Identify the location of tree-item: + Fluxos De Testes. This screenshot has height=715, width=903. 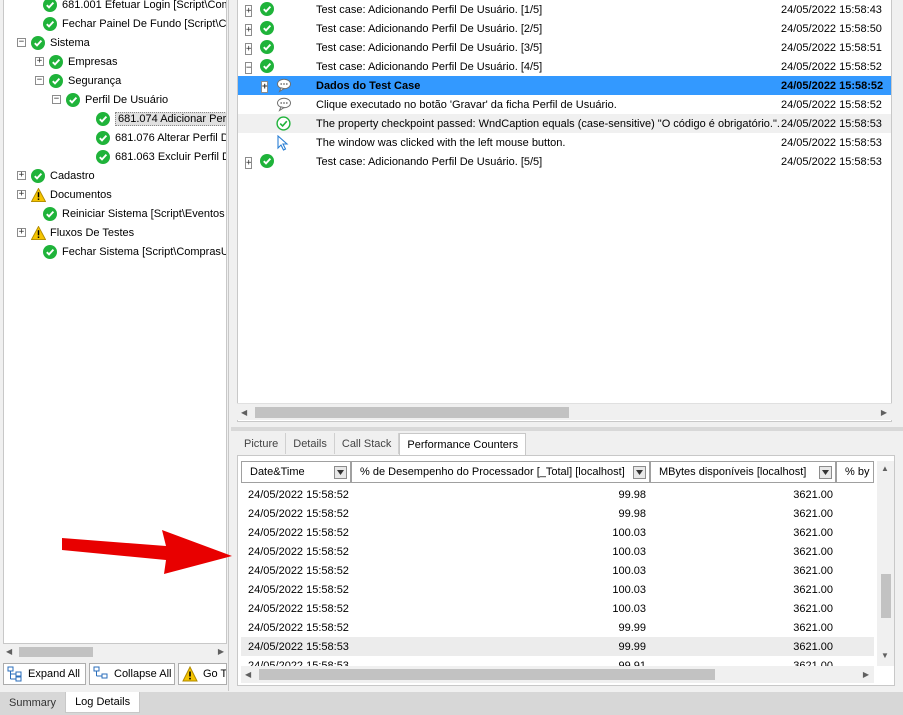
(75, 232).